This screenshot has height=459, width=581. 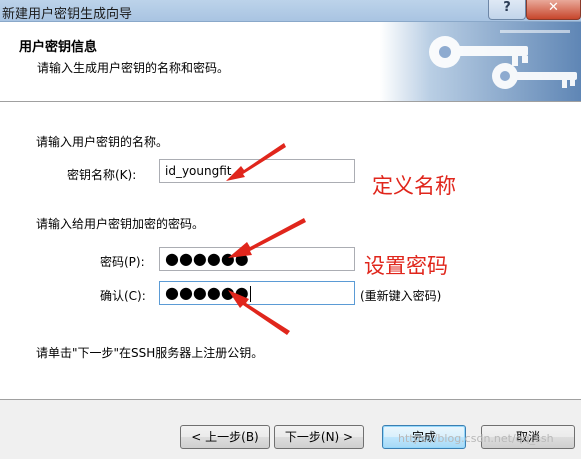 I want to click on confirm-password-value: ●●●●●●, so click(x=207, y=292).